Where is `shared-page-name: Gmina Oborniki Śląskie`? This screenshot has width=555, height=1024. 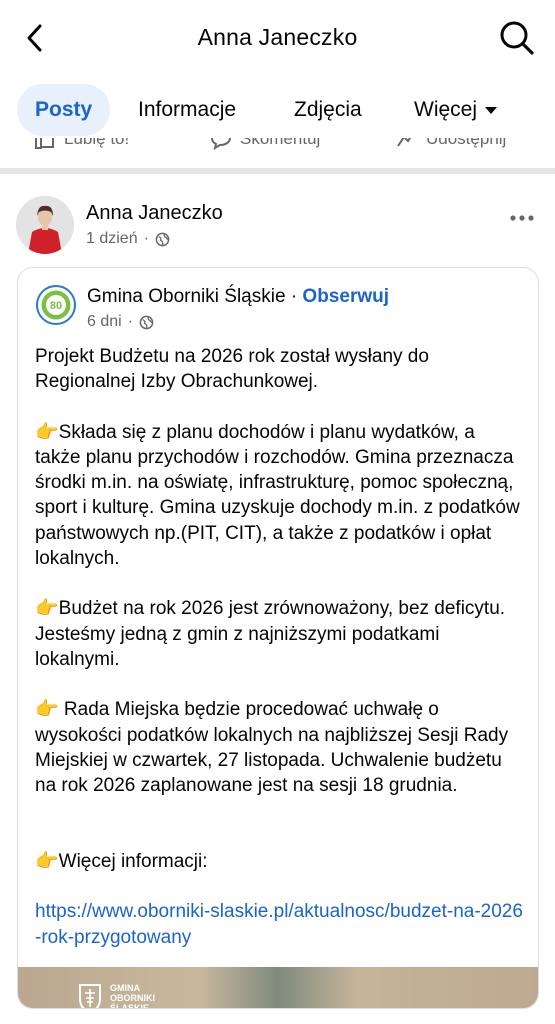
shared-page-name: Gmina Oborniki Śląskie is located at coordinates (186, 296).